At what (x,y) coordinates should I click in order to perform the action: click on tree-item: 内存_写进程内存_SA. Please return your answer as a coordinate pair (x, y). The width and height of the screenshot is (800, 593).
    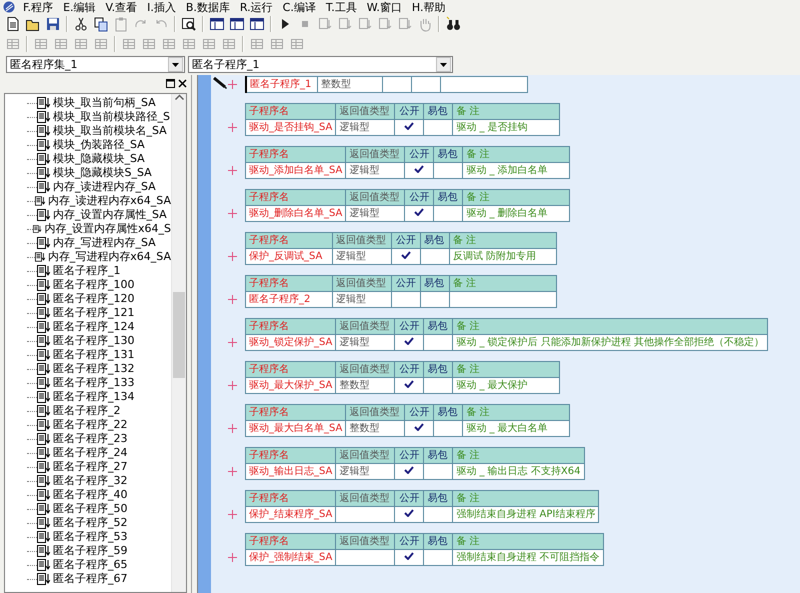
    Looking at the image, I should click on (104, 243).